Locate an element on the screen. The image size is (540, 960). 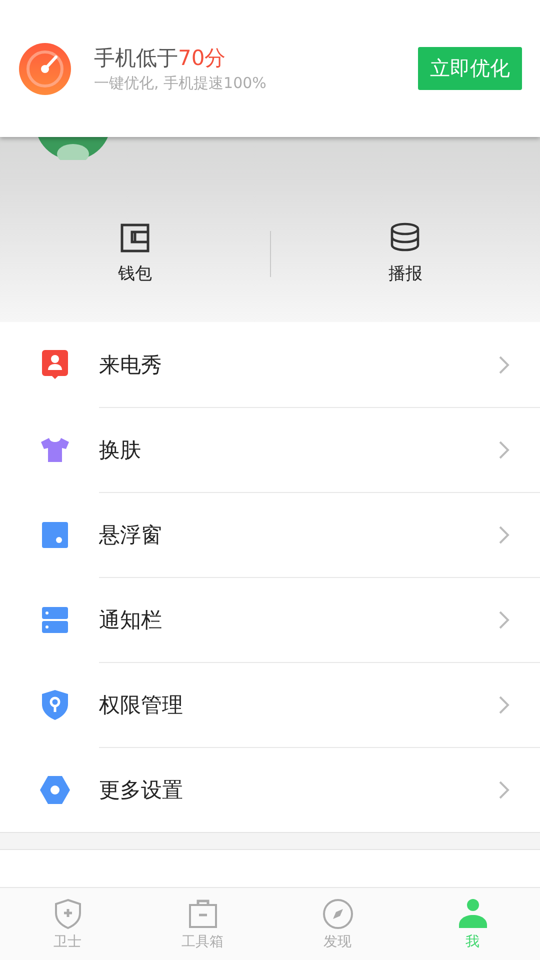
menu-label: 更多设置 is located at coordinates (141, 790).